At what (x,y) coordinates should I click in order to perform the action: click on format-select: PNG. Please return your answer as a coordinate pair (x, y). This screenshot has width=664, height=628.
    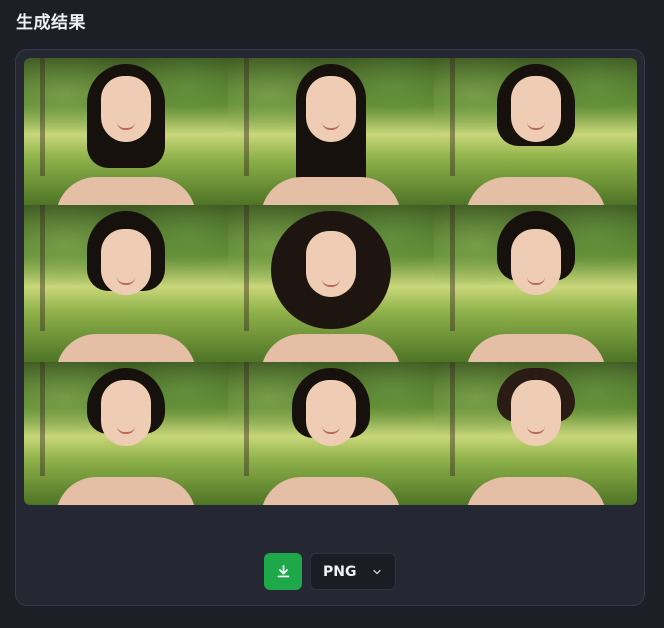
    Looking at the image, I should click on (353, 571).